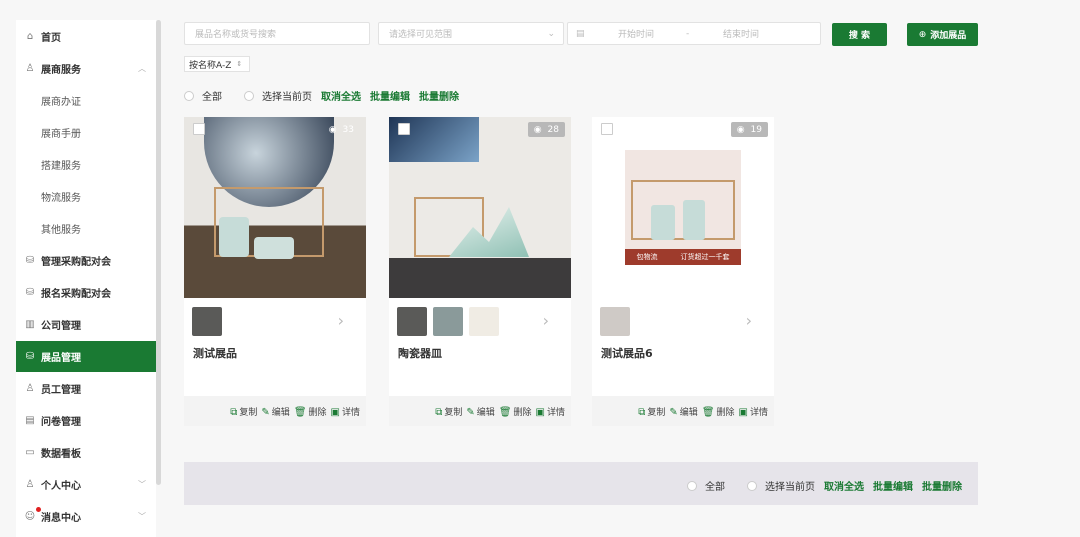 This screenshot has height=537, width=1080. Describe the element at coordinates (51, 38) in the screenshot. I see `sidebar-item-label: 首页` at that location.